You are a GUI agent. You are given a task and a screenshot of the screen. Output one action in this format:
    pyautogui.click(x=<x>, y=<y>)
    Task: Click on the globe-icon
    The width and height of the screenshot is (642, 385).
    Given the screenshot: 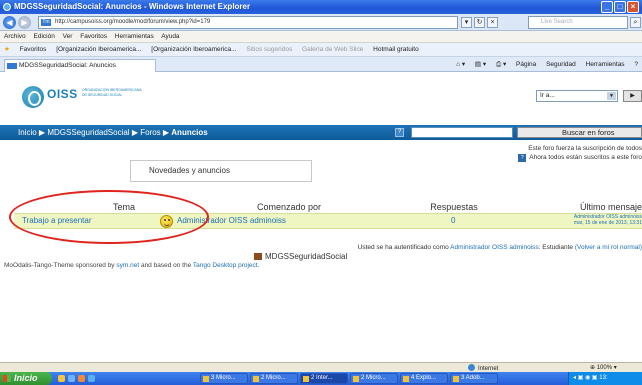 What is the action you would take?
    pyautogui.click(x=471, y=367)
    